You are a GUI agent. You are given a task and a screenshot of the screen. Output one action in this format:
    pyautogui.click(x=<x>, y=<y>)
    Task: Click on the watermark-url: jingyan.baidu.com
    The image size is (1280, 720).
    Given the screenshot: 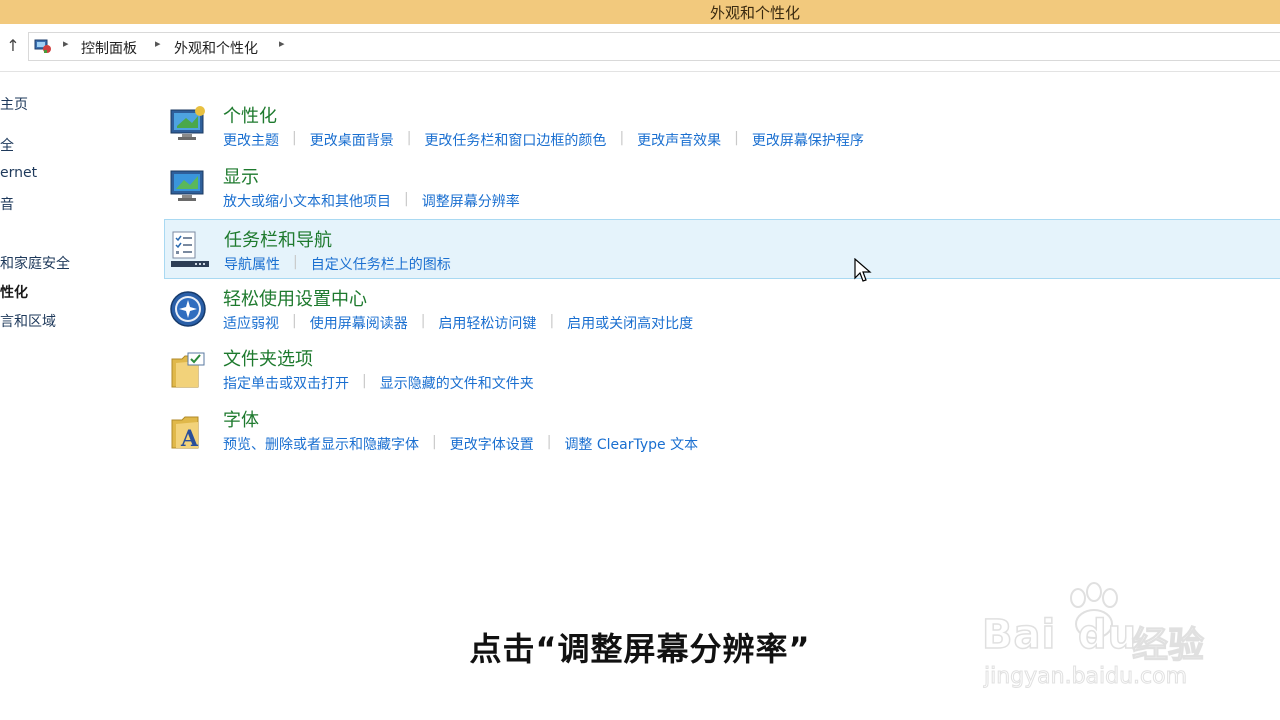 What is the action you would take?
    pyautogui.click(x=1085, y=677)
    